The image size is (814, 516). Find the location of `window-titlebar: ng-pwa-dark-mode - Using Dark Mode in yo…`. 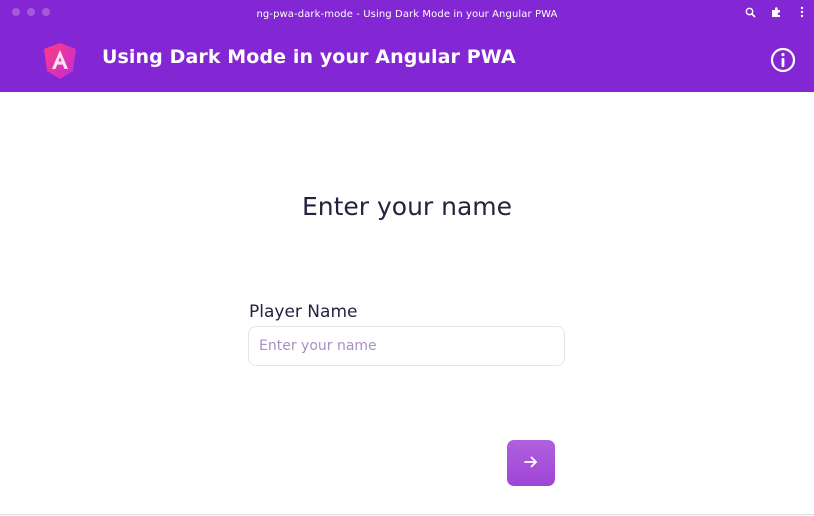

window-titlebar: ng-pwa-dark-mode - Using Dark Mode in yo… is located at coordinates (407, 16).